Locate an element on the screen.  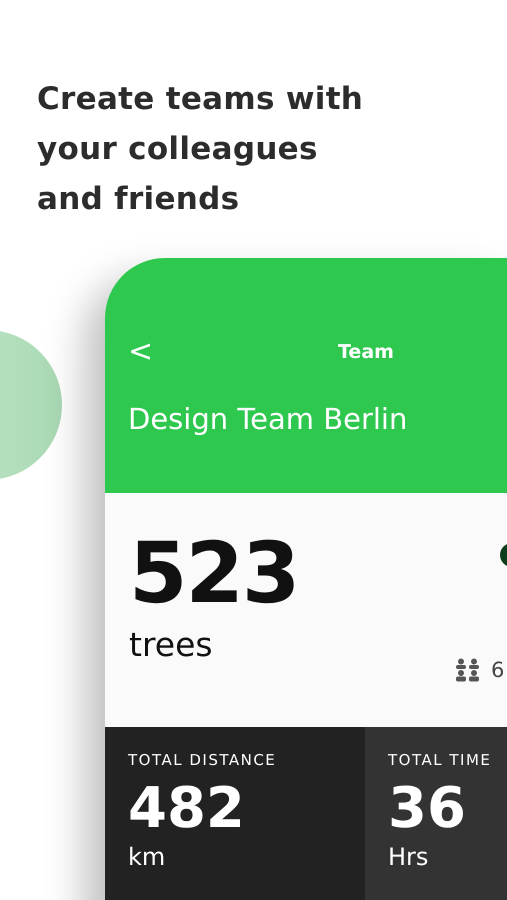
headline: Create teams with your colleagues and friends is located at coordinates (200, 149).